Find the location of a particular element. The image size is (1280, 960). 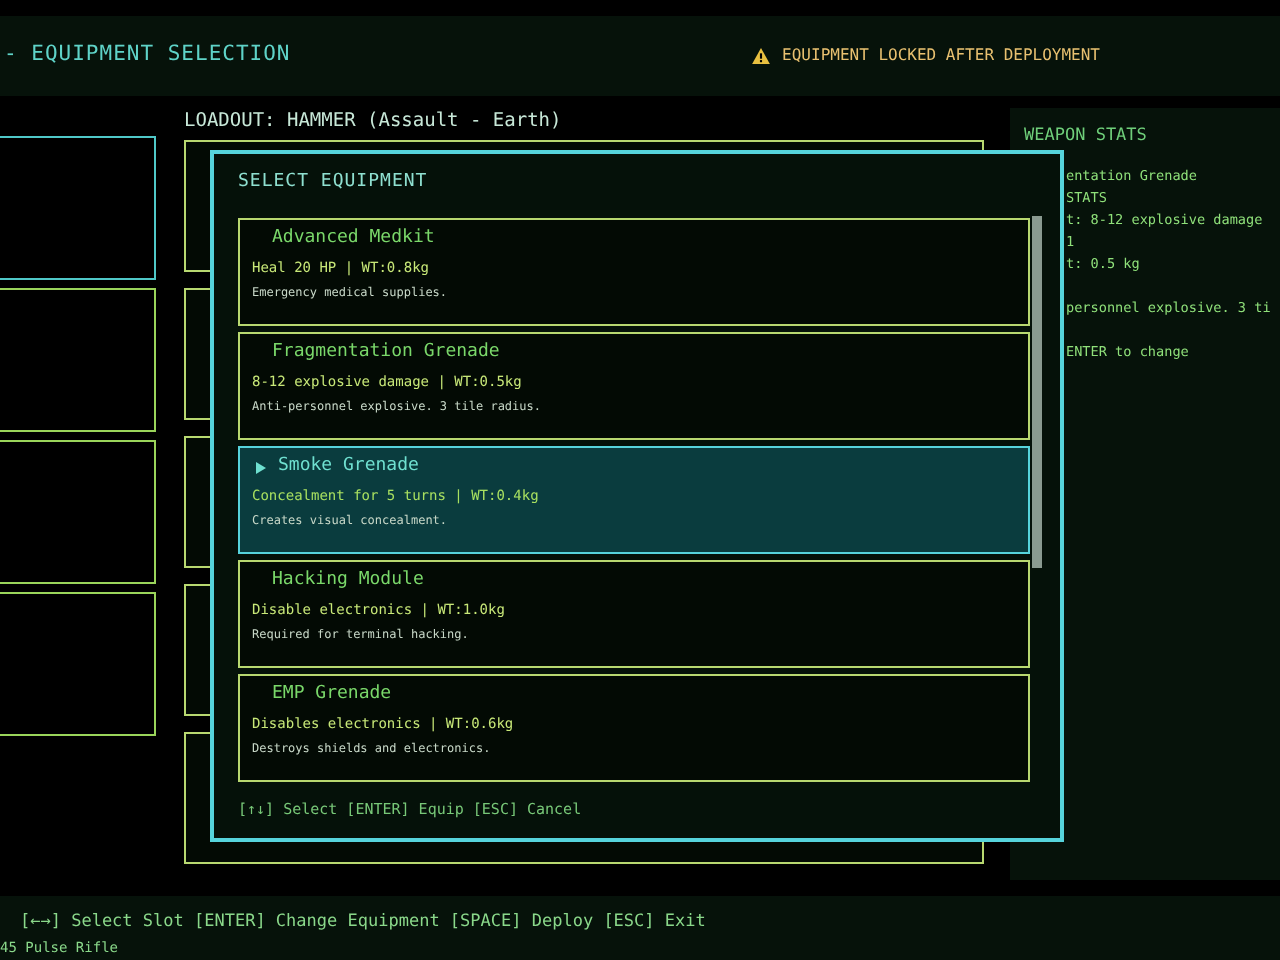

panel-title: WEAPON STATS is located at coordinates (1086, 137).